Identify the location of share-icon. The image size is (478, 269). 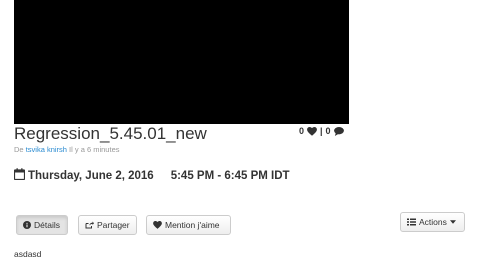
(89, 225).